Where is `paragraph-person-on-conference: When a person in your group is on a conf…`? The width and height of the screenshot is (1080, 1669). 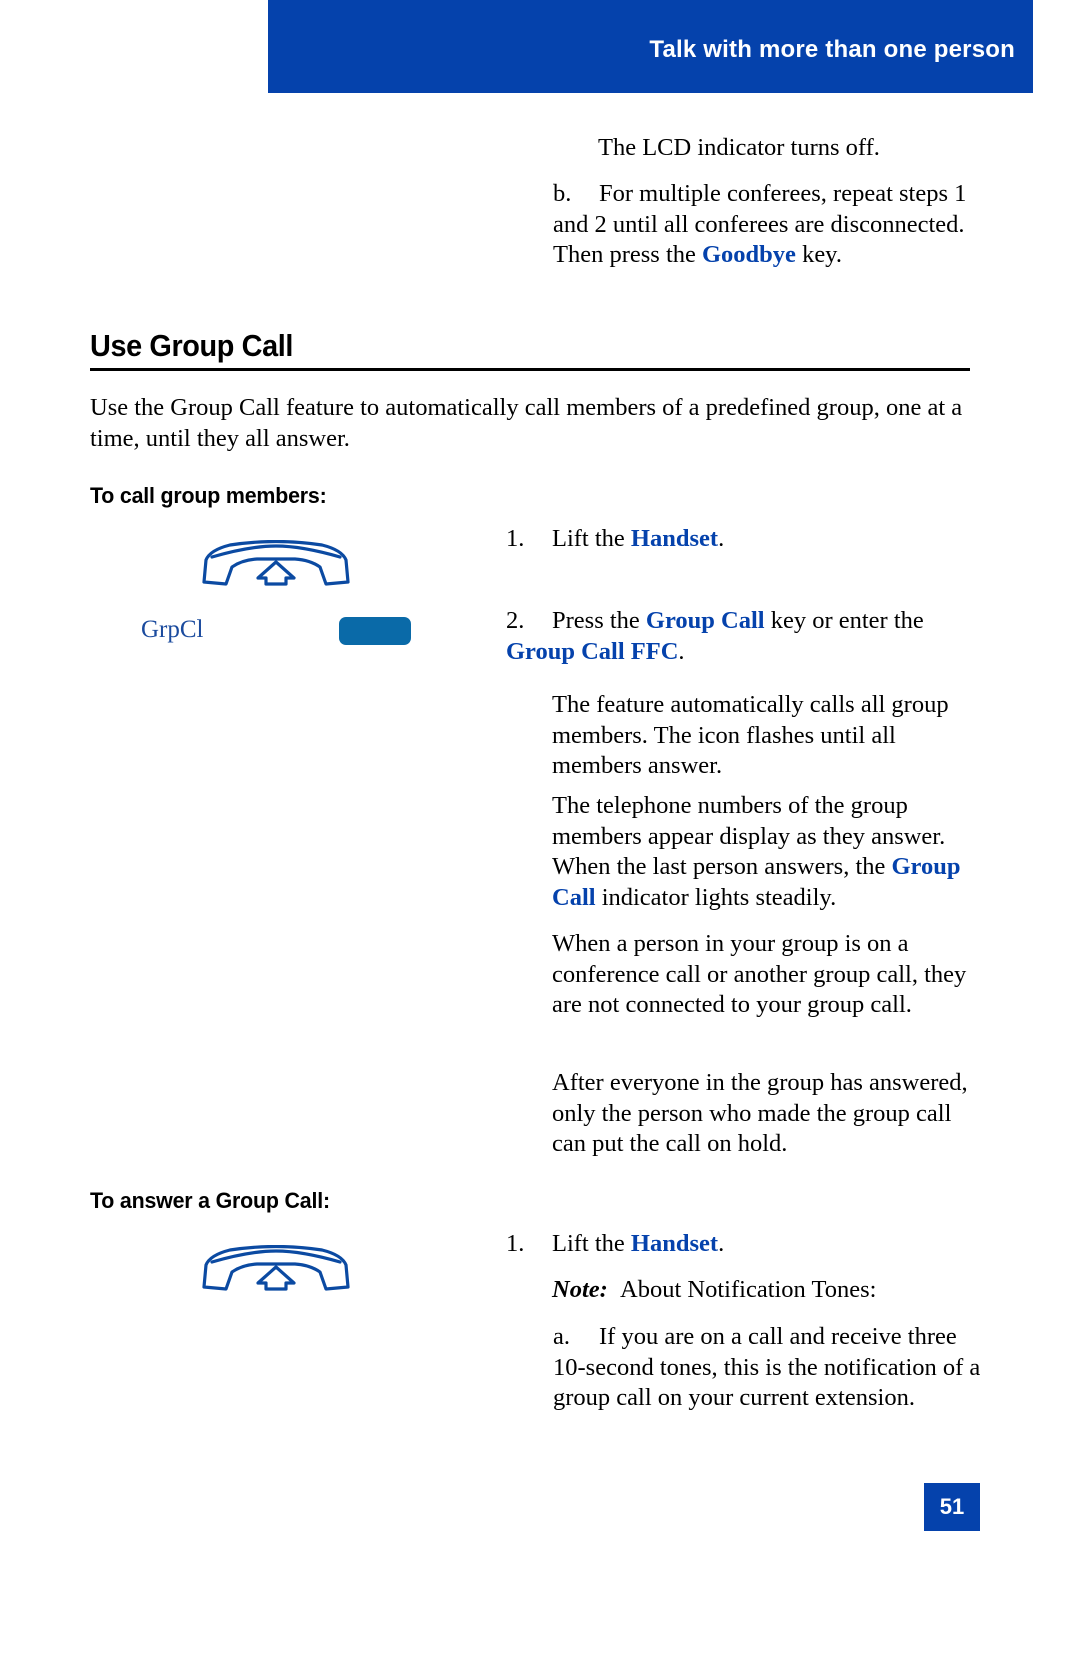 paragraph-person-on-conference: When a person in your group is on a conf… is located at coordinates (759, 974).